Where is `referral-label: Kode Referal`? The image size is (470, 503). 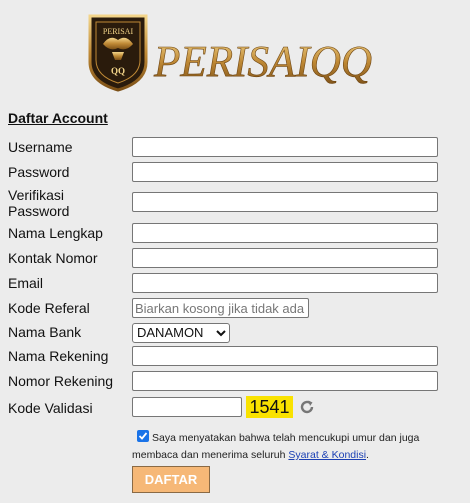 referral-label: Kode Referal is located at coordinates (49, 308).